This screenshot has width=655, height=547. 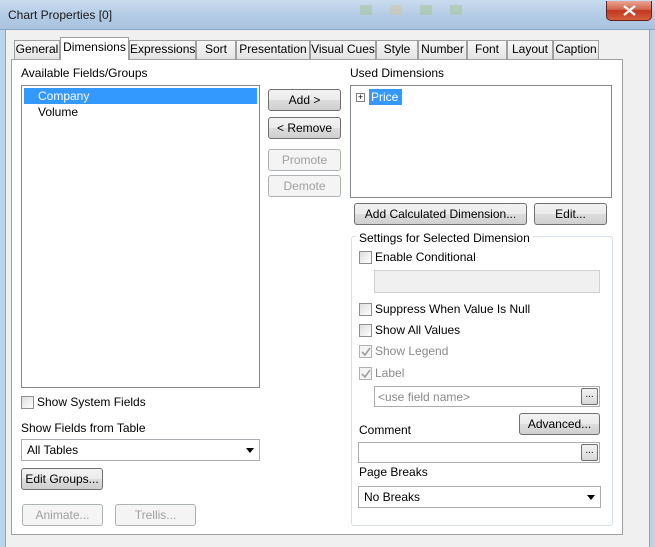 I want to click on list-item-price: Price, so click(x=385, y=97).